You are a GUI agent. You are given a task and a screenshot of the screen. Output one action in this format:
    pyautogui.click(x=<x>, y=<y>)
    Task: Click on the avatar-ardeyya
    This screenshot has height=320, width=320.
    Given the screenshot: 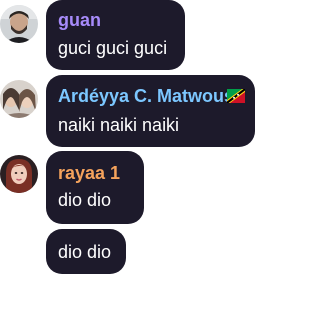 What is the action you would take?
    pyautogui.click(x=19, y=99)
    